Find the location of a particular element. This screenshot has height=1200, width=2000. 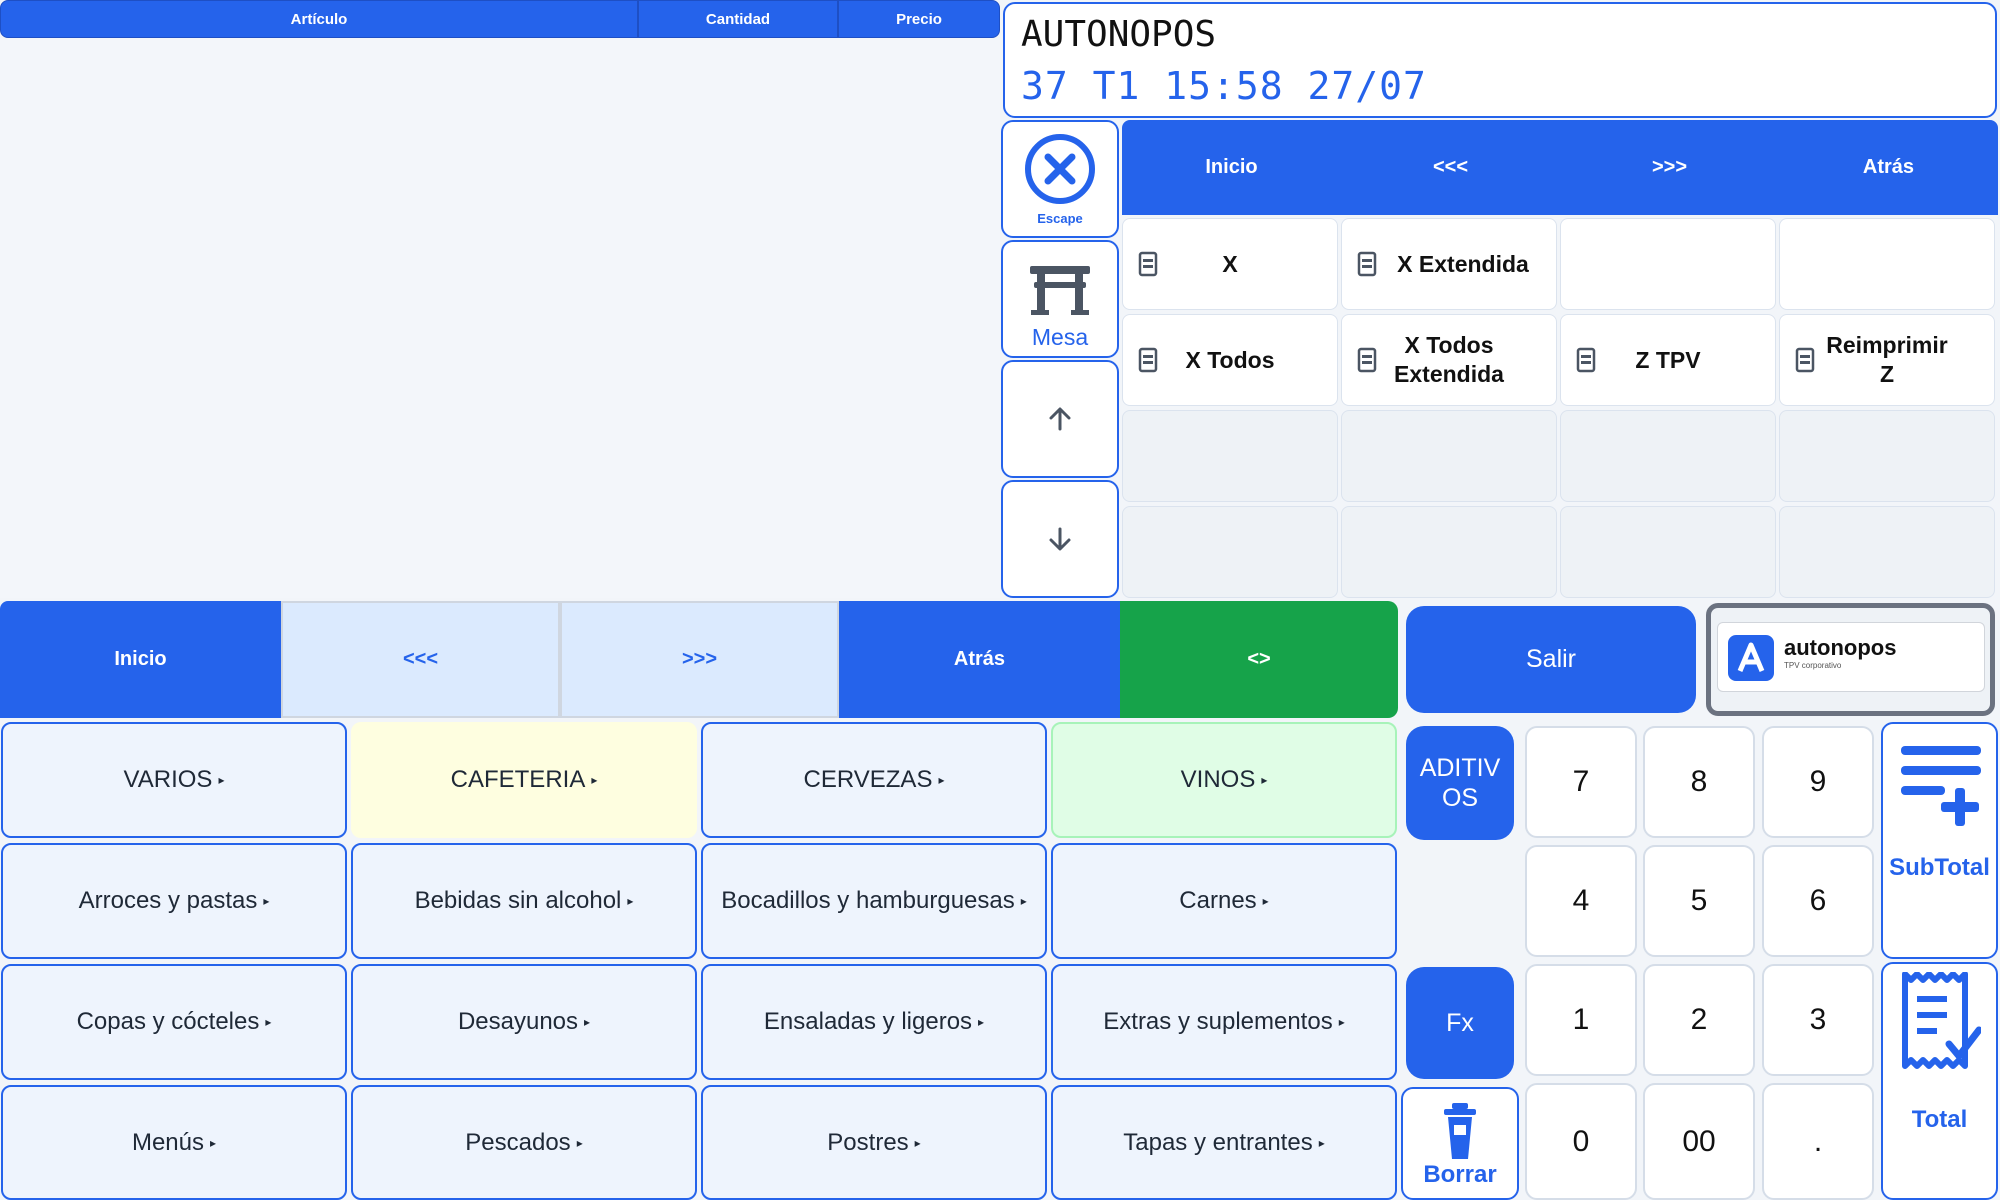

category-label: Menús is located at coordinates (167, 1142).